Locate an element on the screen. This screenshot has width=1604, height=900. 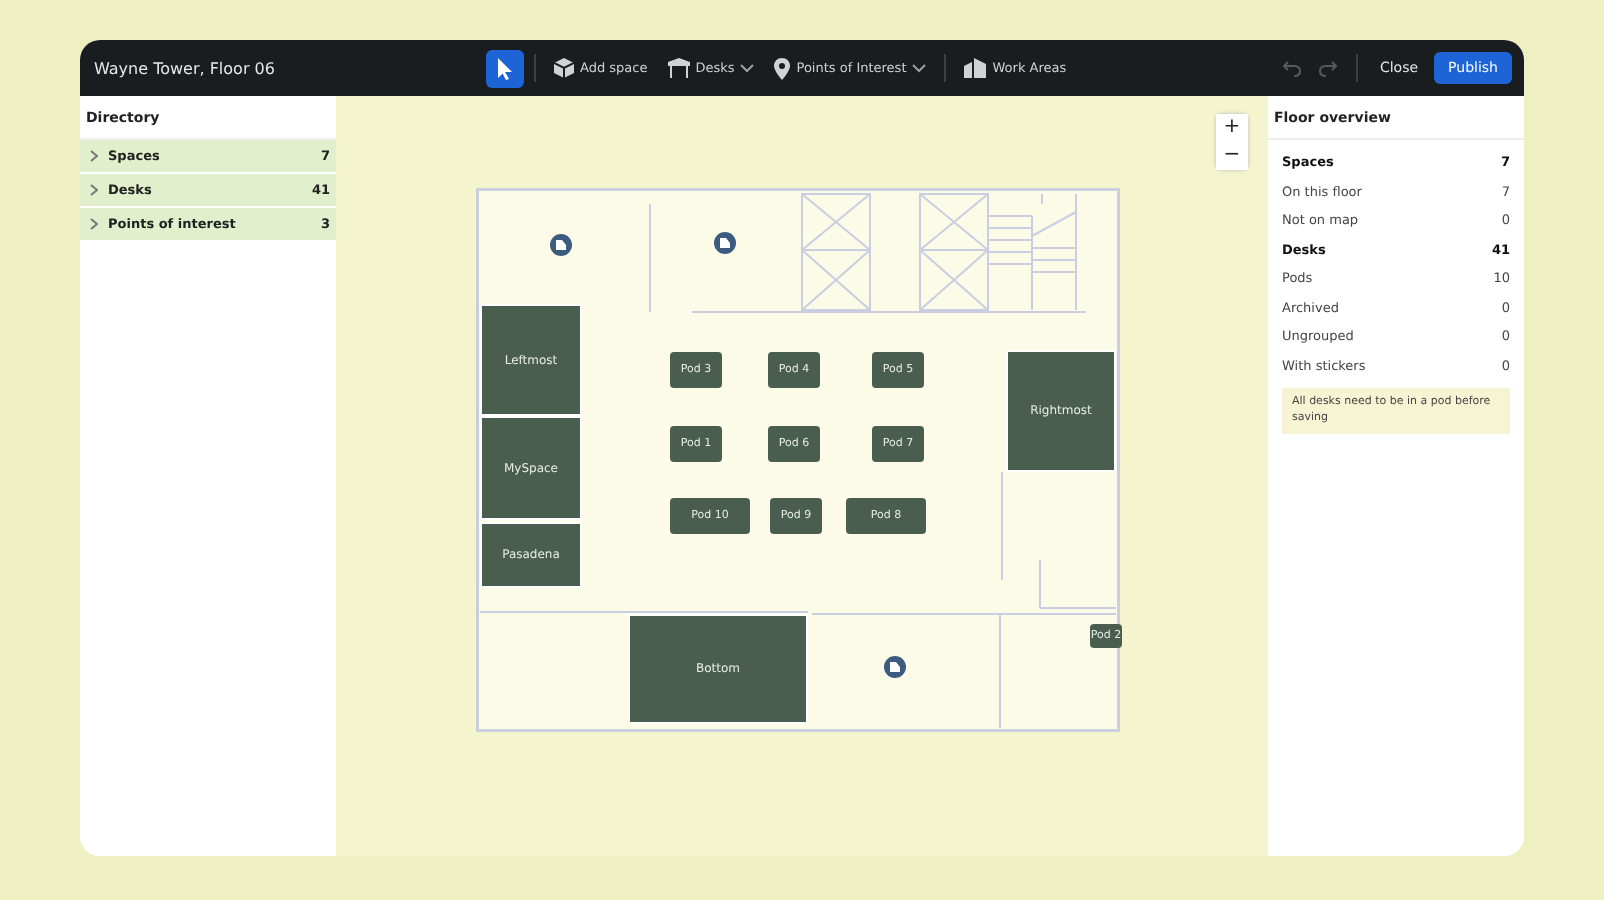
select-tool-button is located at coordinates (505, 68).